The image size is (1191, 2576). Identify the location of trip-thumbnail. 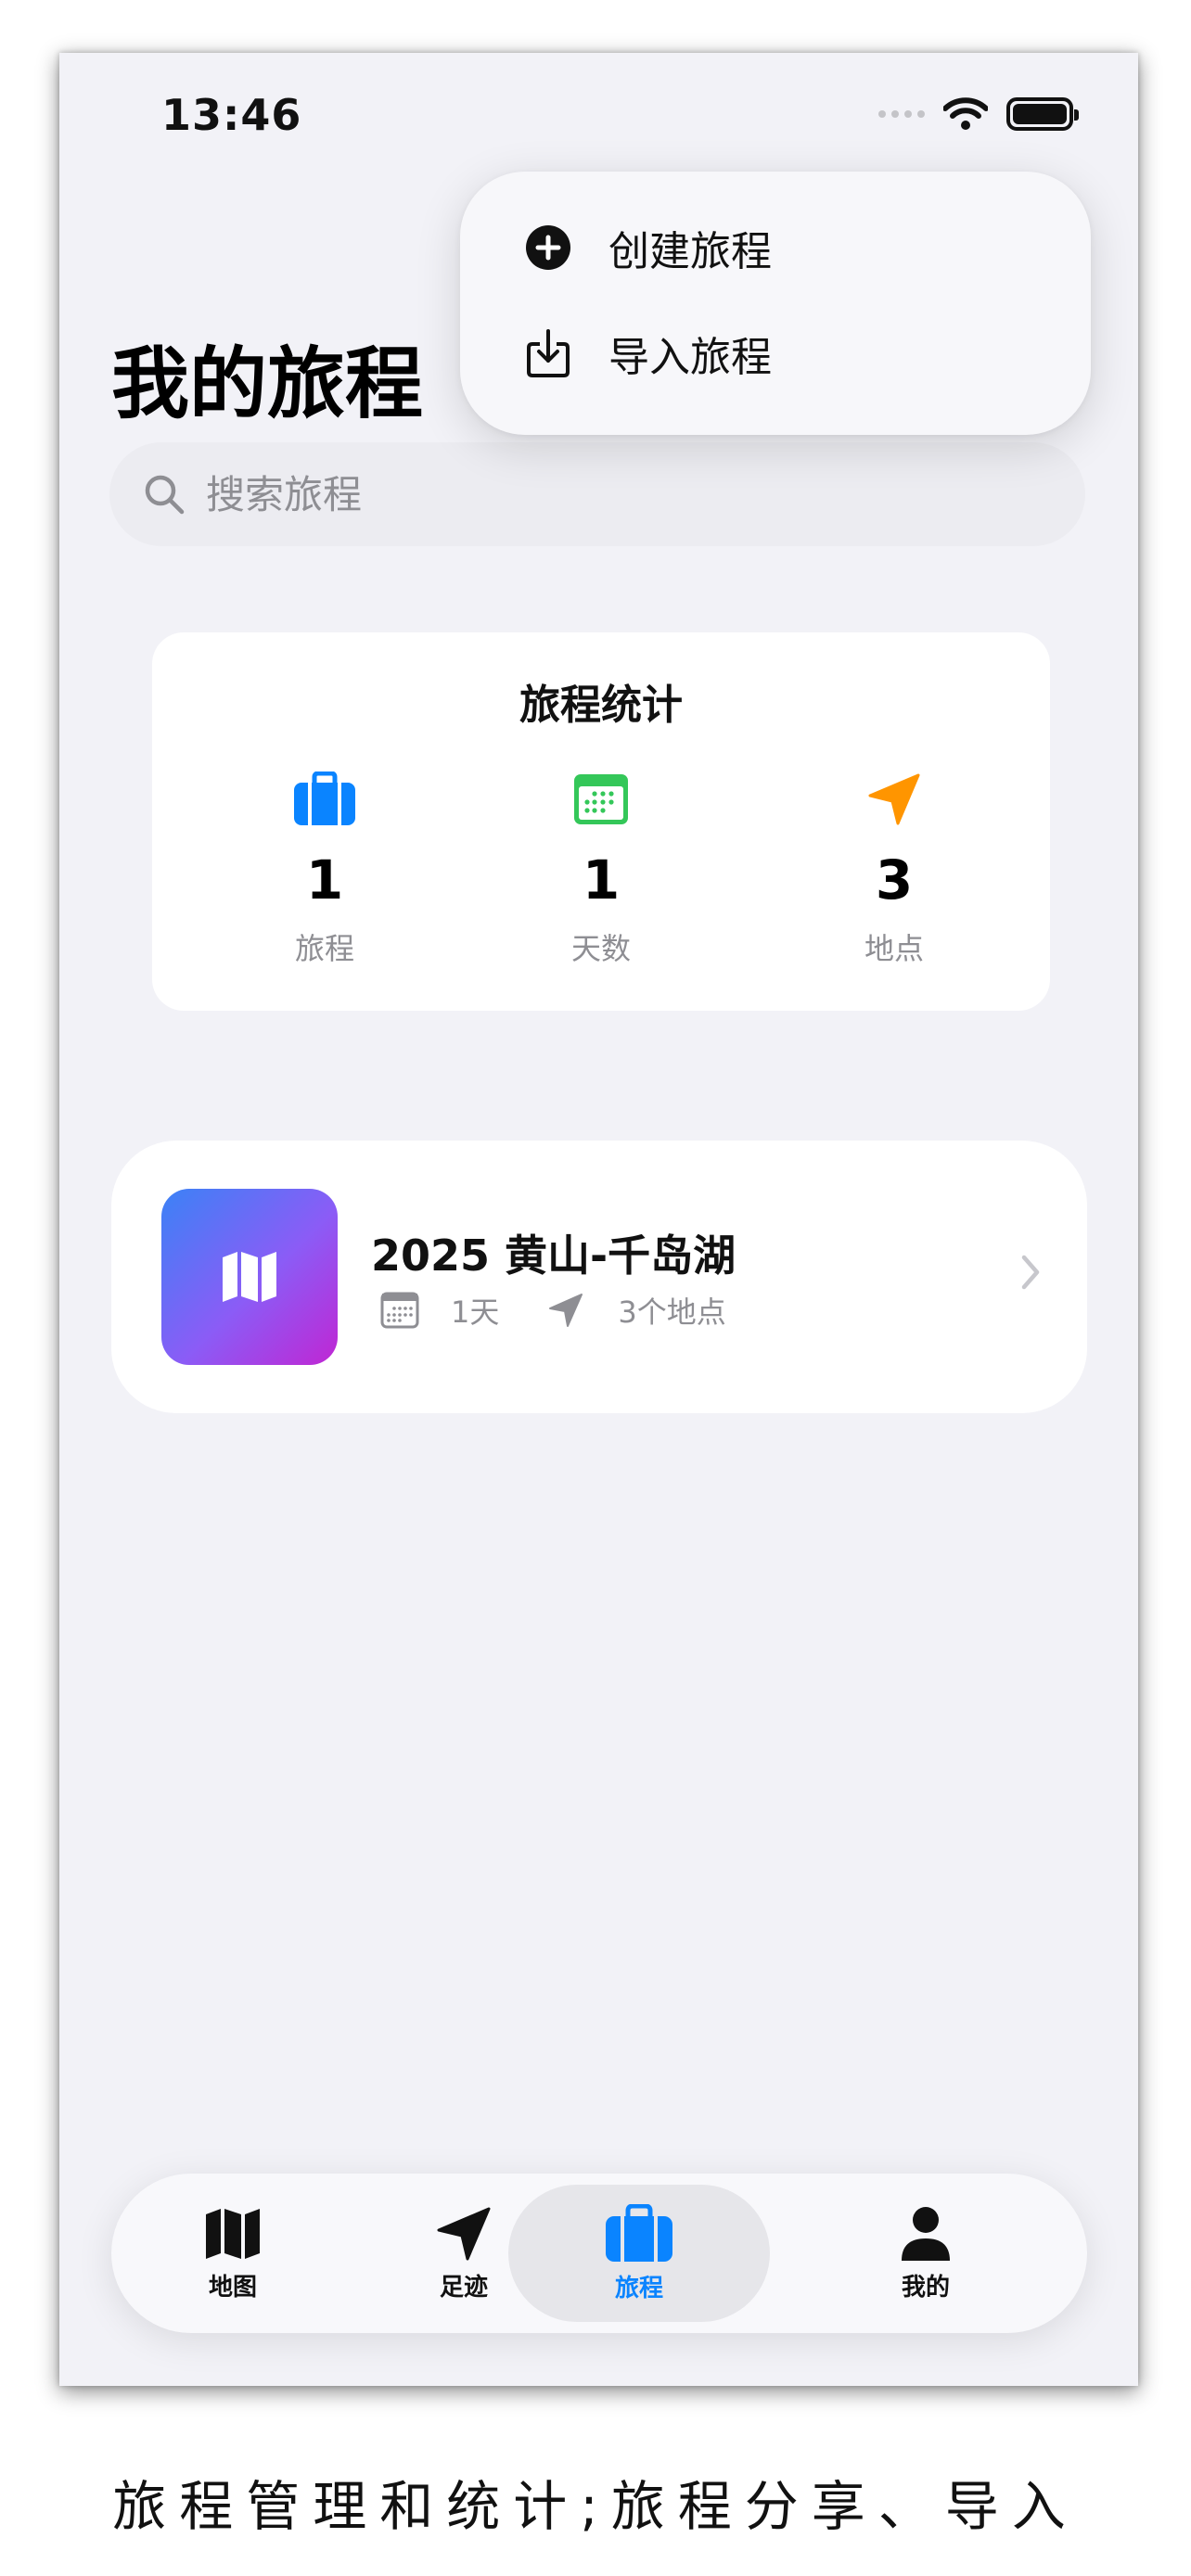
(249, 1277).